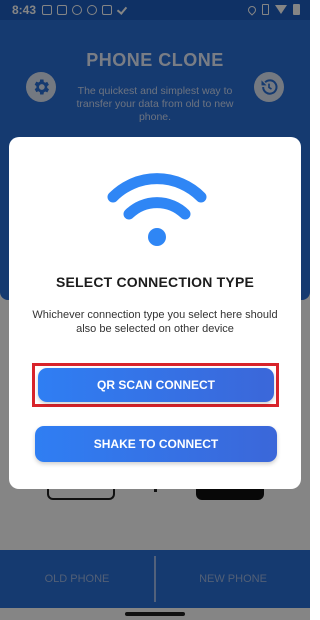 The image size is (320, 620). Describe the element at coordinates (156, 444) in the screenshot. I see `shake-to-connect-button: SHAKE TO CONNECT` at that location.